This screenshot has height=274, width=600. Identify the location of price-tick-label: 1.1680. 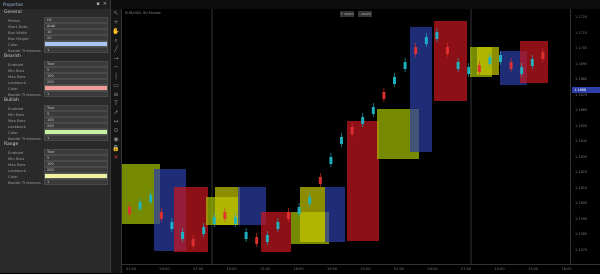
(581, 79).